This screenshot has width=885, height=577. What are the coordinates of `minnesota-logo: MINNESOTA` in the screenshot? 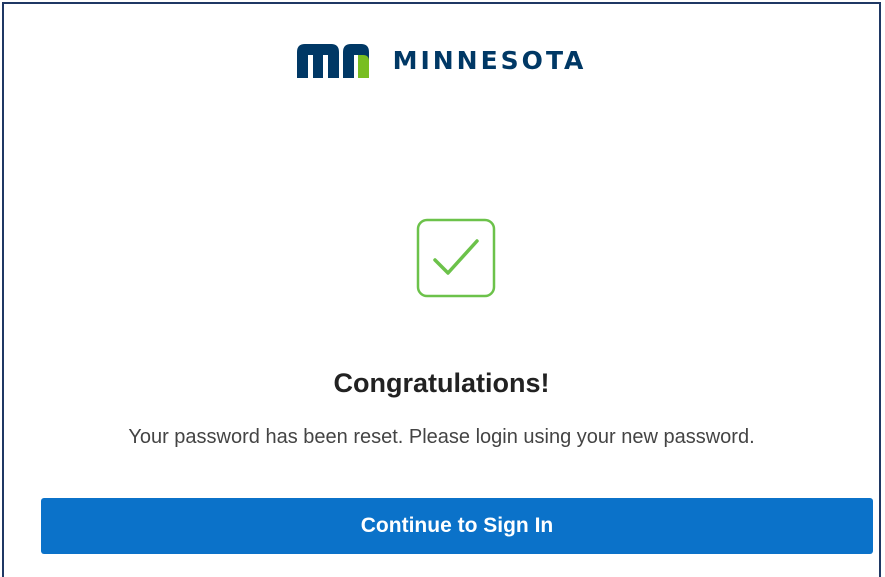 It's located at (441, 60).